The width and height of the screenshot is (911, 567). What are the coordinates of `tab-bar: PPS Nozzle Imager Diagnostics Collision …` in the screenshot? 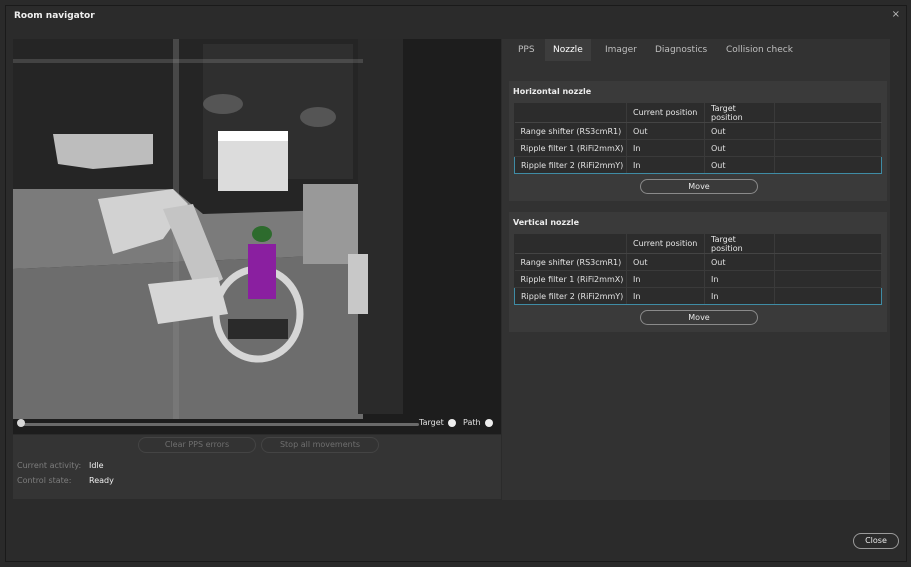 It's located at (696, 50).